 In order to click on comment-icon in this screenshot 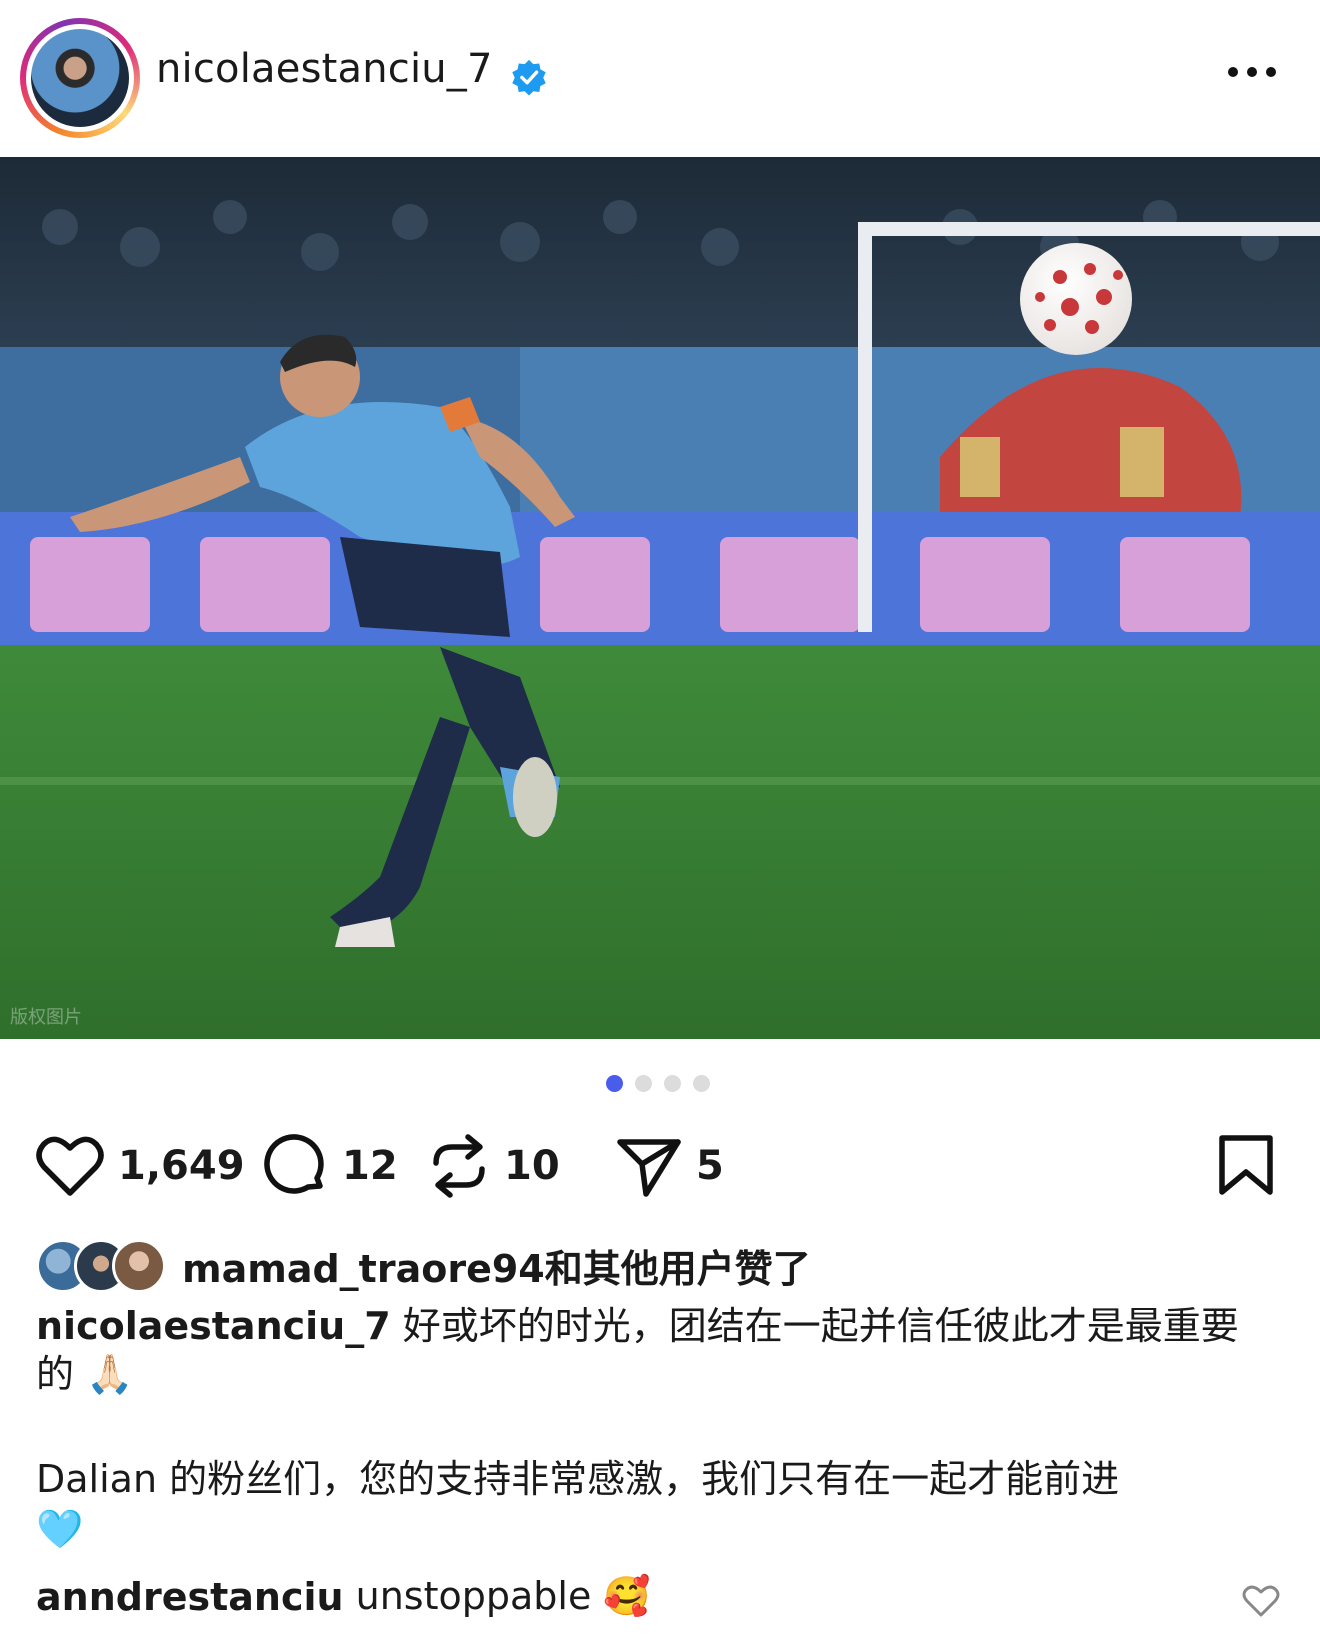, I will do `click(294, 1164)`.